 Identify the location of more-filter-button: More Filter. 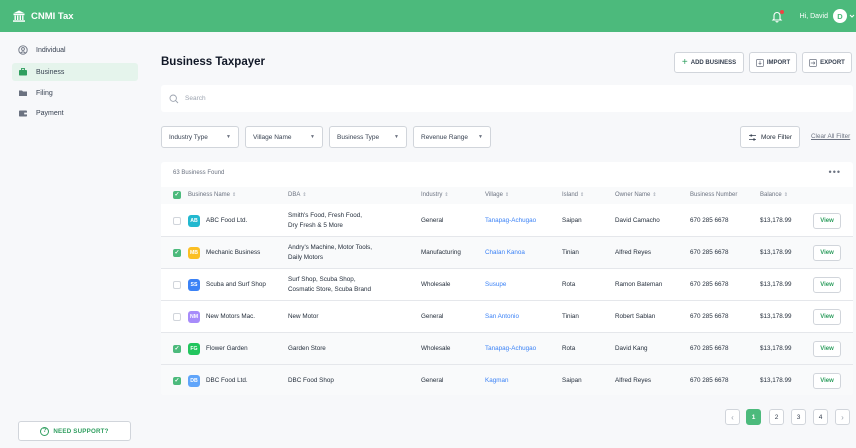
(770, 137).